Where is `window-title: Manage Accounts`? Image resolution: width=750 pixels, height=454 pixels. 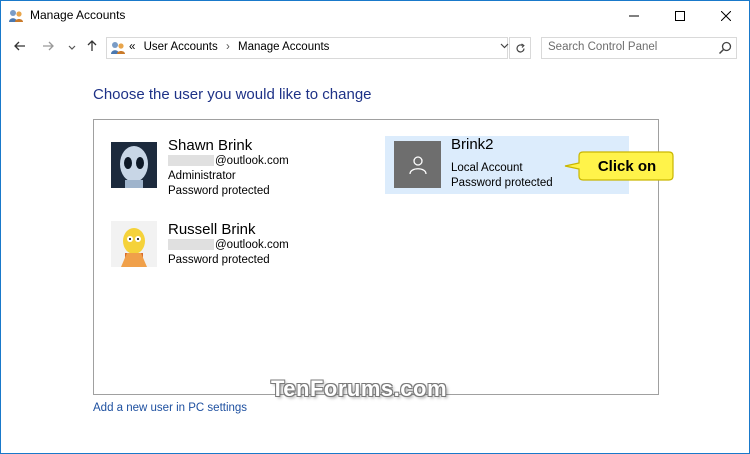
window-title: Manage Accounts is located at coordinates (78, 15).